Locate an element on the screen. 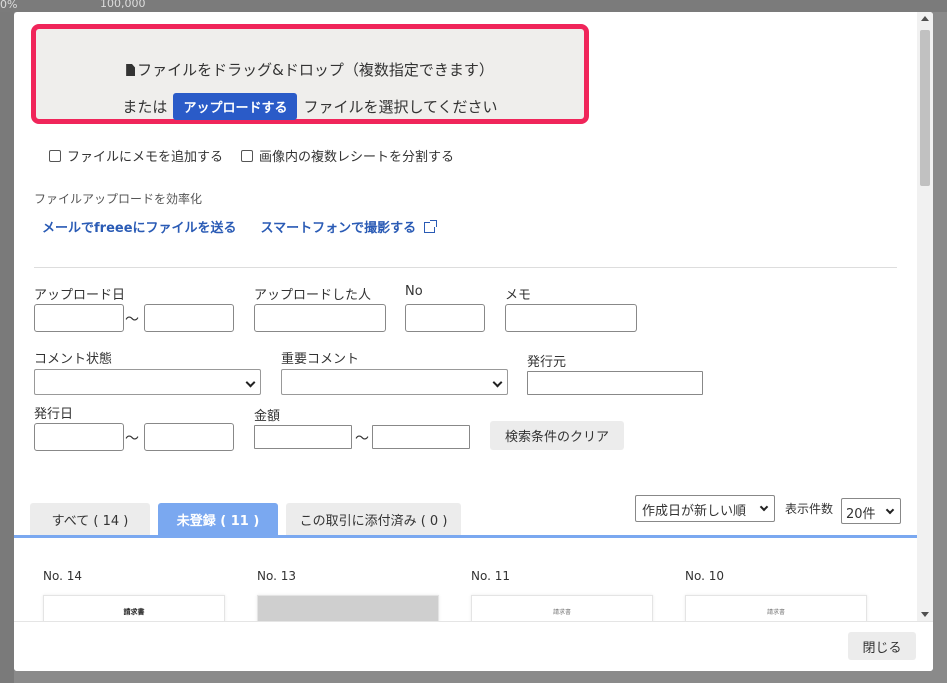  sort-select: 作成日が新しい順 is located at coordinates (705, 508).